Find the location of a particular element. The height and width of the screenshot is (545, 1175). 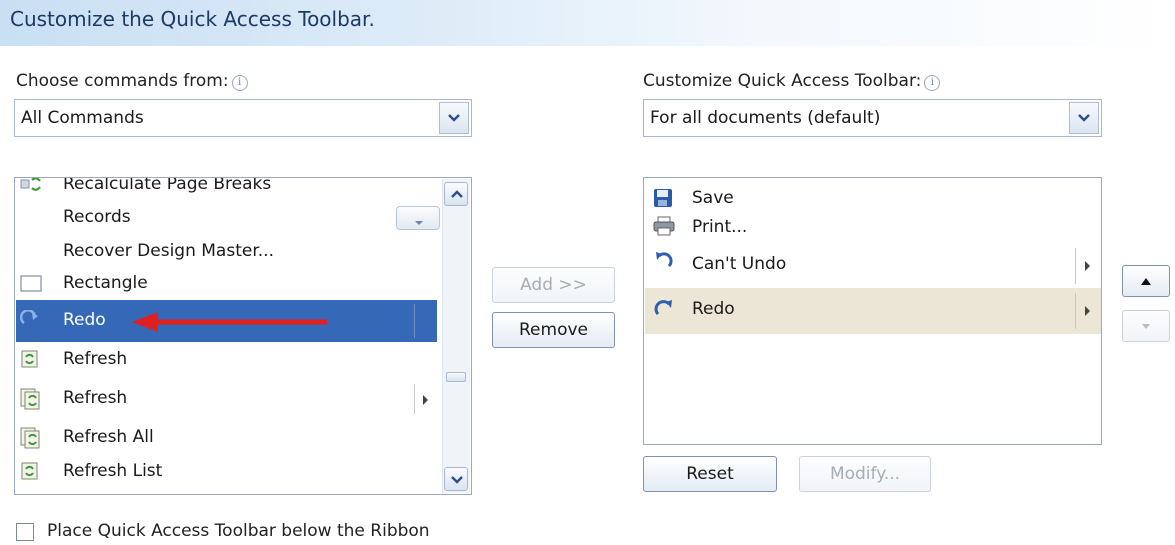

commands-source-dropdown: All Commands is located at coordinates (243, 118).